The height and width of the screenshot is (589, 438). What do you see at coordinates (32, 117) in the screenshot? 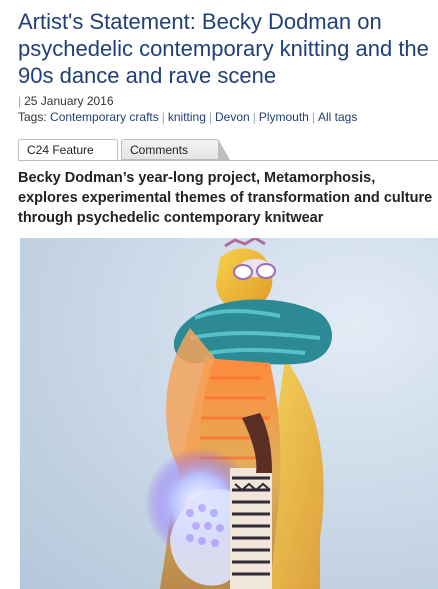
I see `tags-label: Tags:` at bounding box center [32, 117].